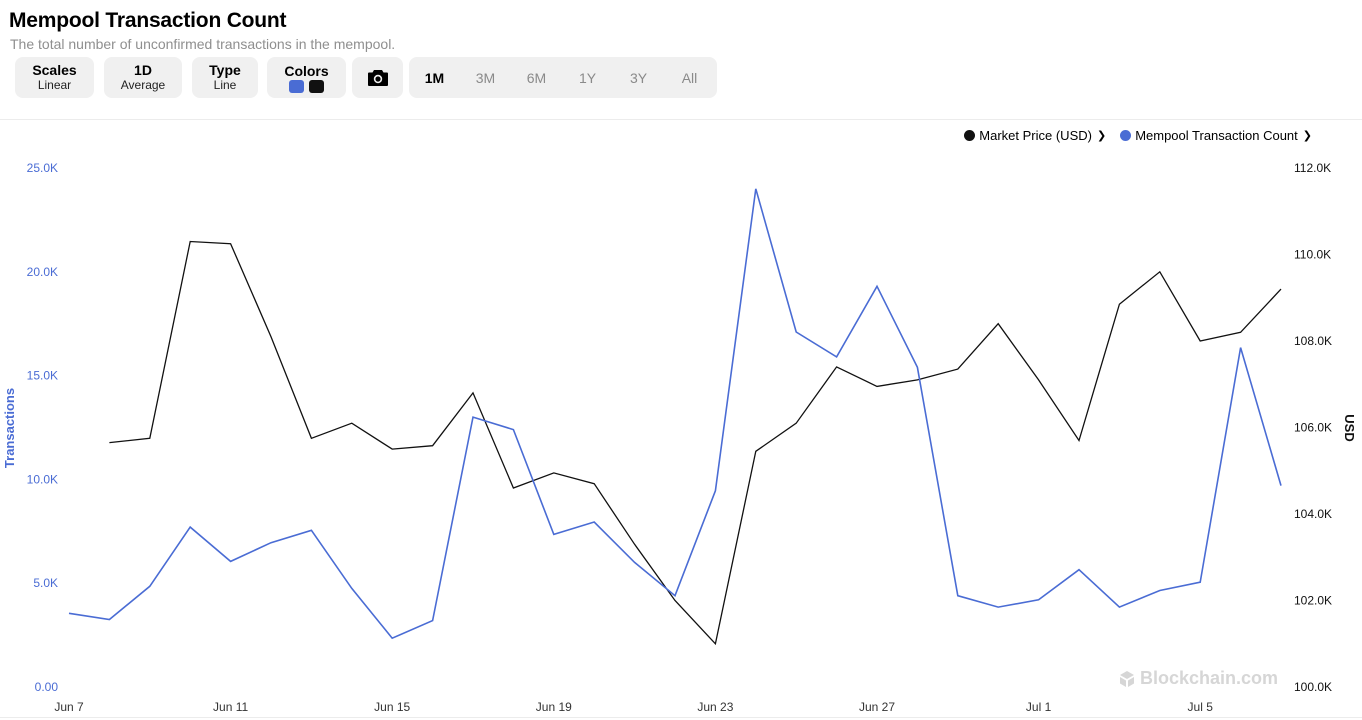 Image resolution: width=1362 pixels, height=720 pixels. I want to click on watermark-text: Blockchain.com, so click(1209, 678).